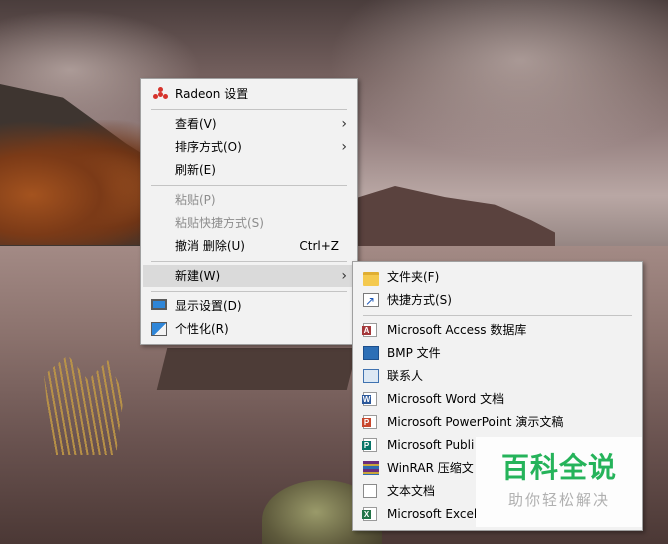 The height and width of the screenshot is (544, 668). I want to click on menu-item-radeon-settings: Radeon 设置, so click(249, 94).